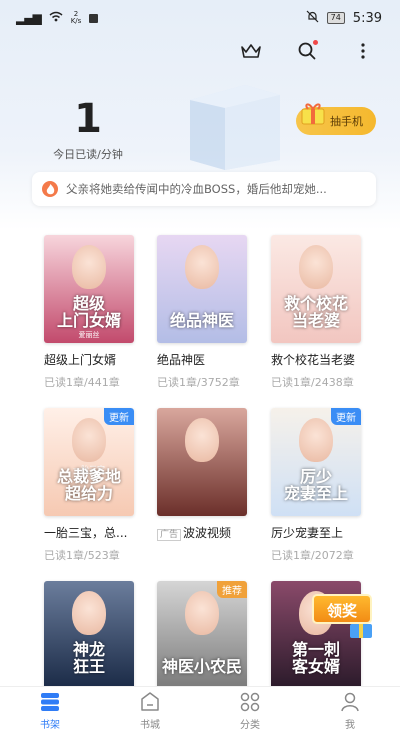 Image resolution: width=400 pixels, height=738 pixels. I want to click on search-icon, so click(307, 51).